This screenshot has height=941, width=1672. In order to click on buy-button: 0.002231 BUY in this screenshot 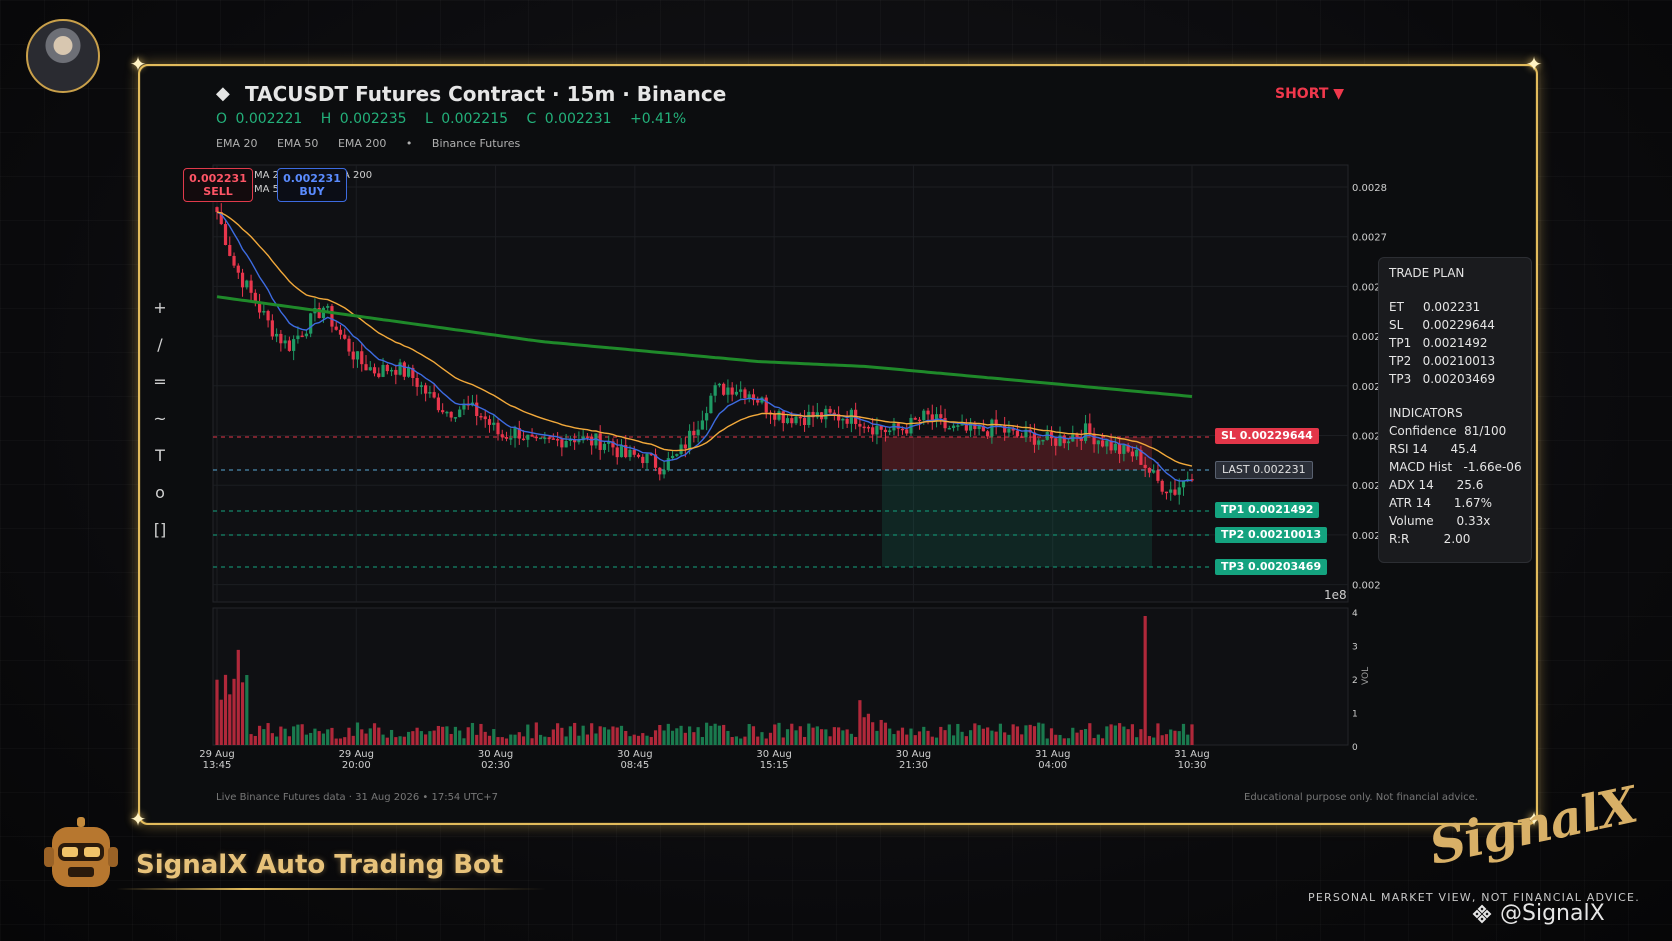, I will do `click(312, 185)`.